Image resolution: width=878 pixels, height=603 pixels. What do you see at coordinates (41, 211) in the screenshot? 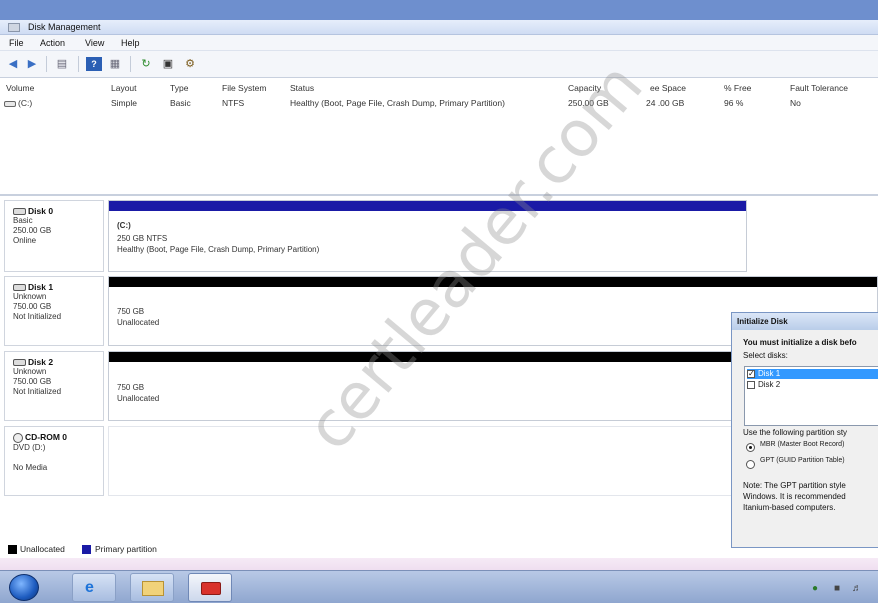
I see `disk-name: Disk 0` at bounding box center [41, 211].